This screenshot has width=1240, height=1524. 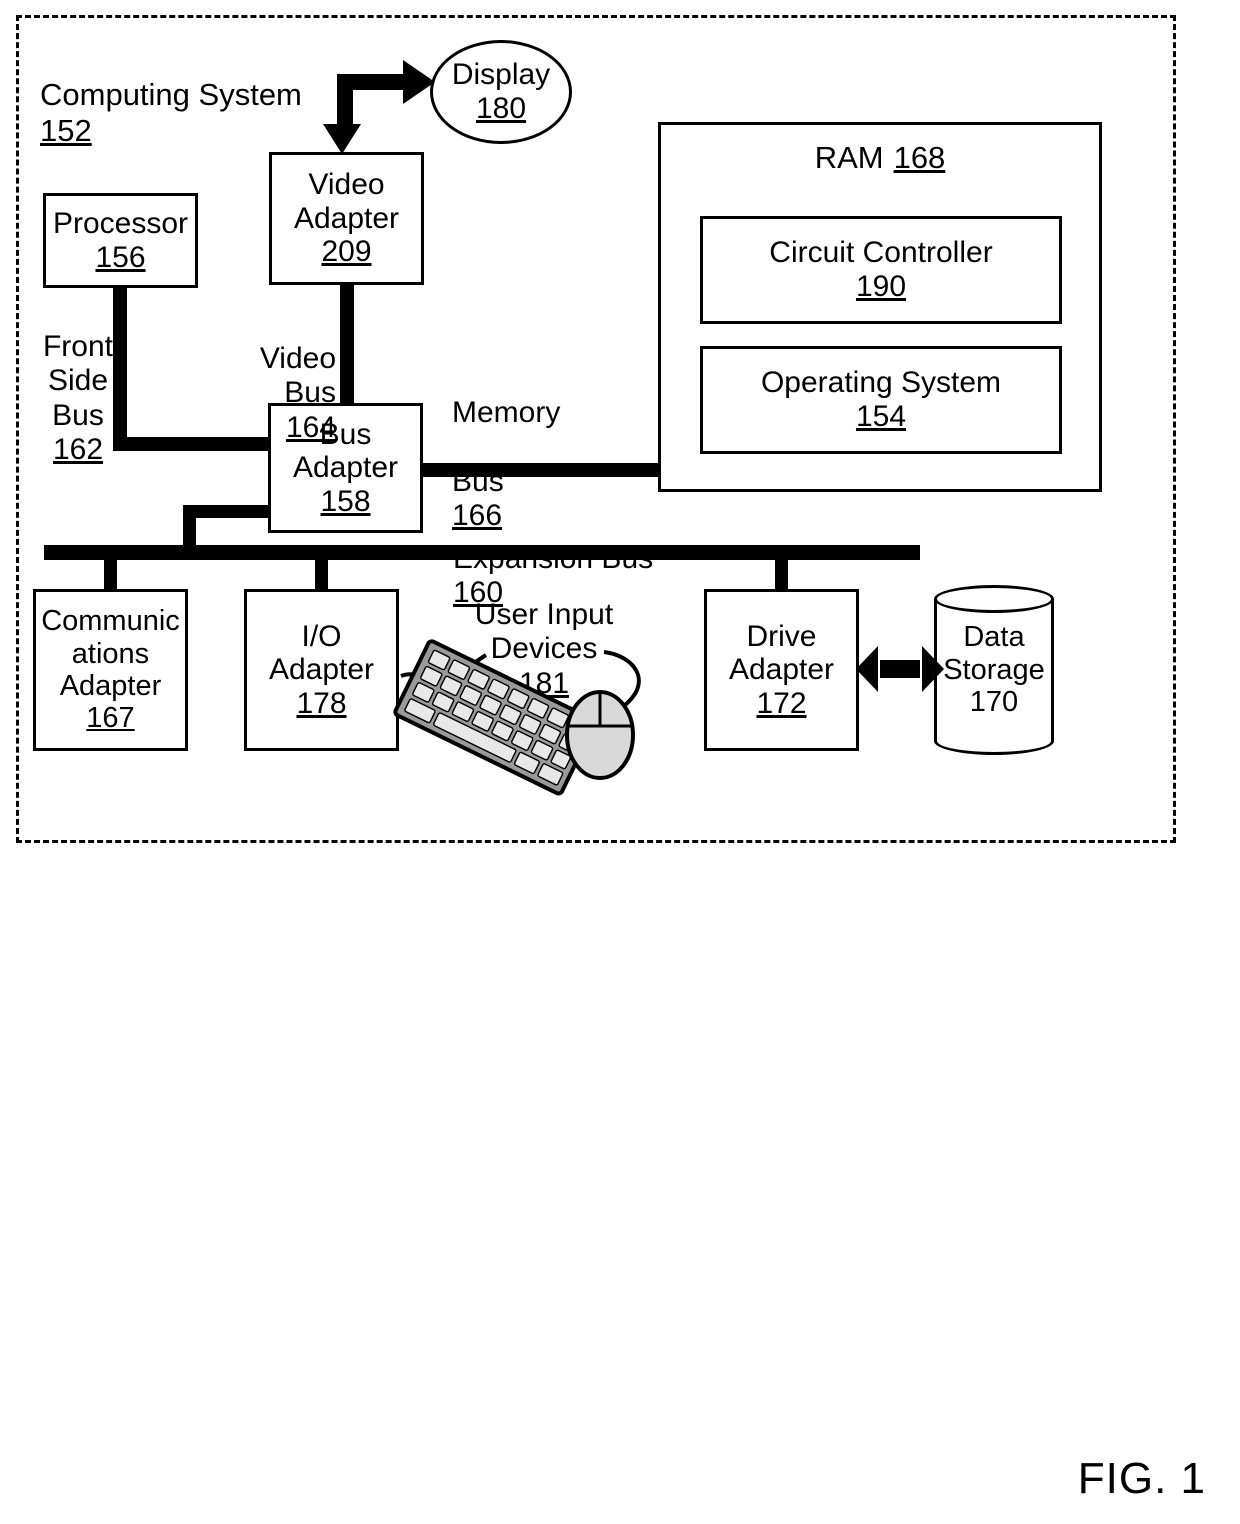 What do you see at coordinates (120, 257) in the screenshot?
I see `processor-ref: 156` at bounding box center [120, 257].